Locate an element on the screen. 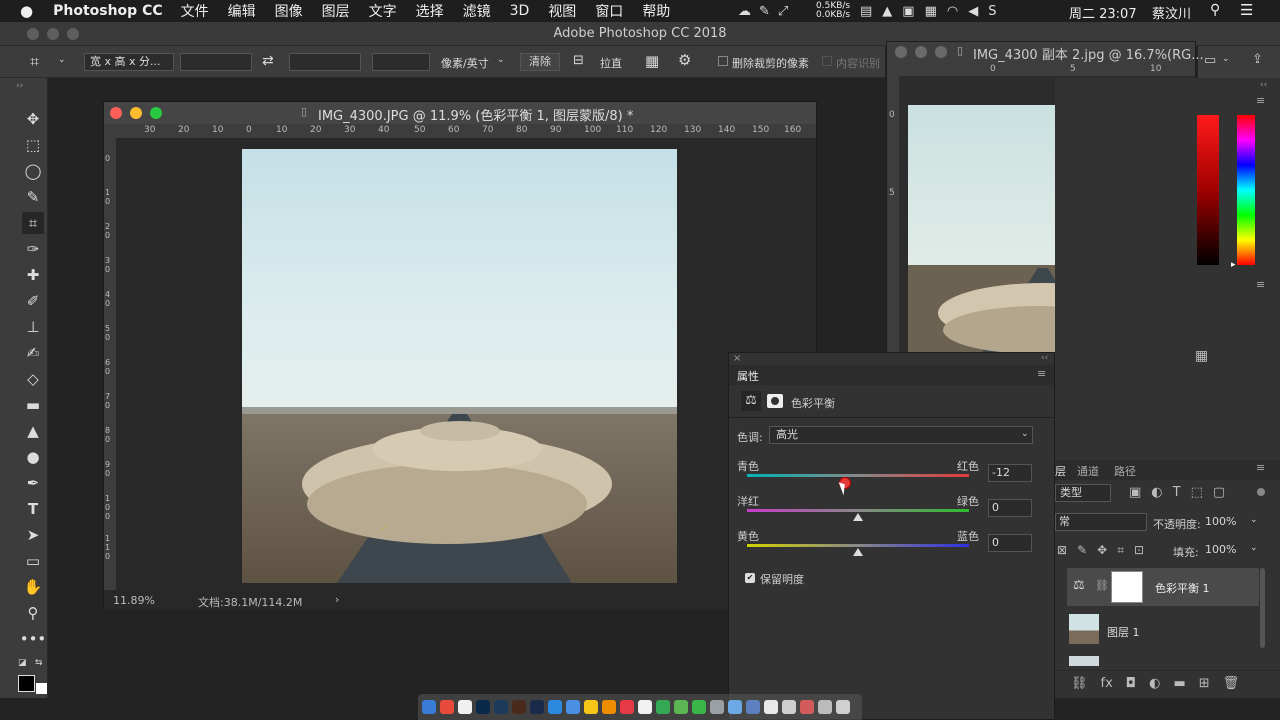  swap-colors-icon: ⇆ is located at coordinates (39, 663).